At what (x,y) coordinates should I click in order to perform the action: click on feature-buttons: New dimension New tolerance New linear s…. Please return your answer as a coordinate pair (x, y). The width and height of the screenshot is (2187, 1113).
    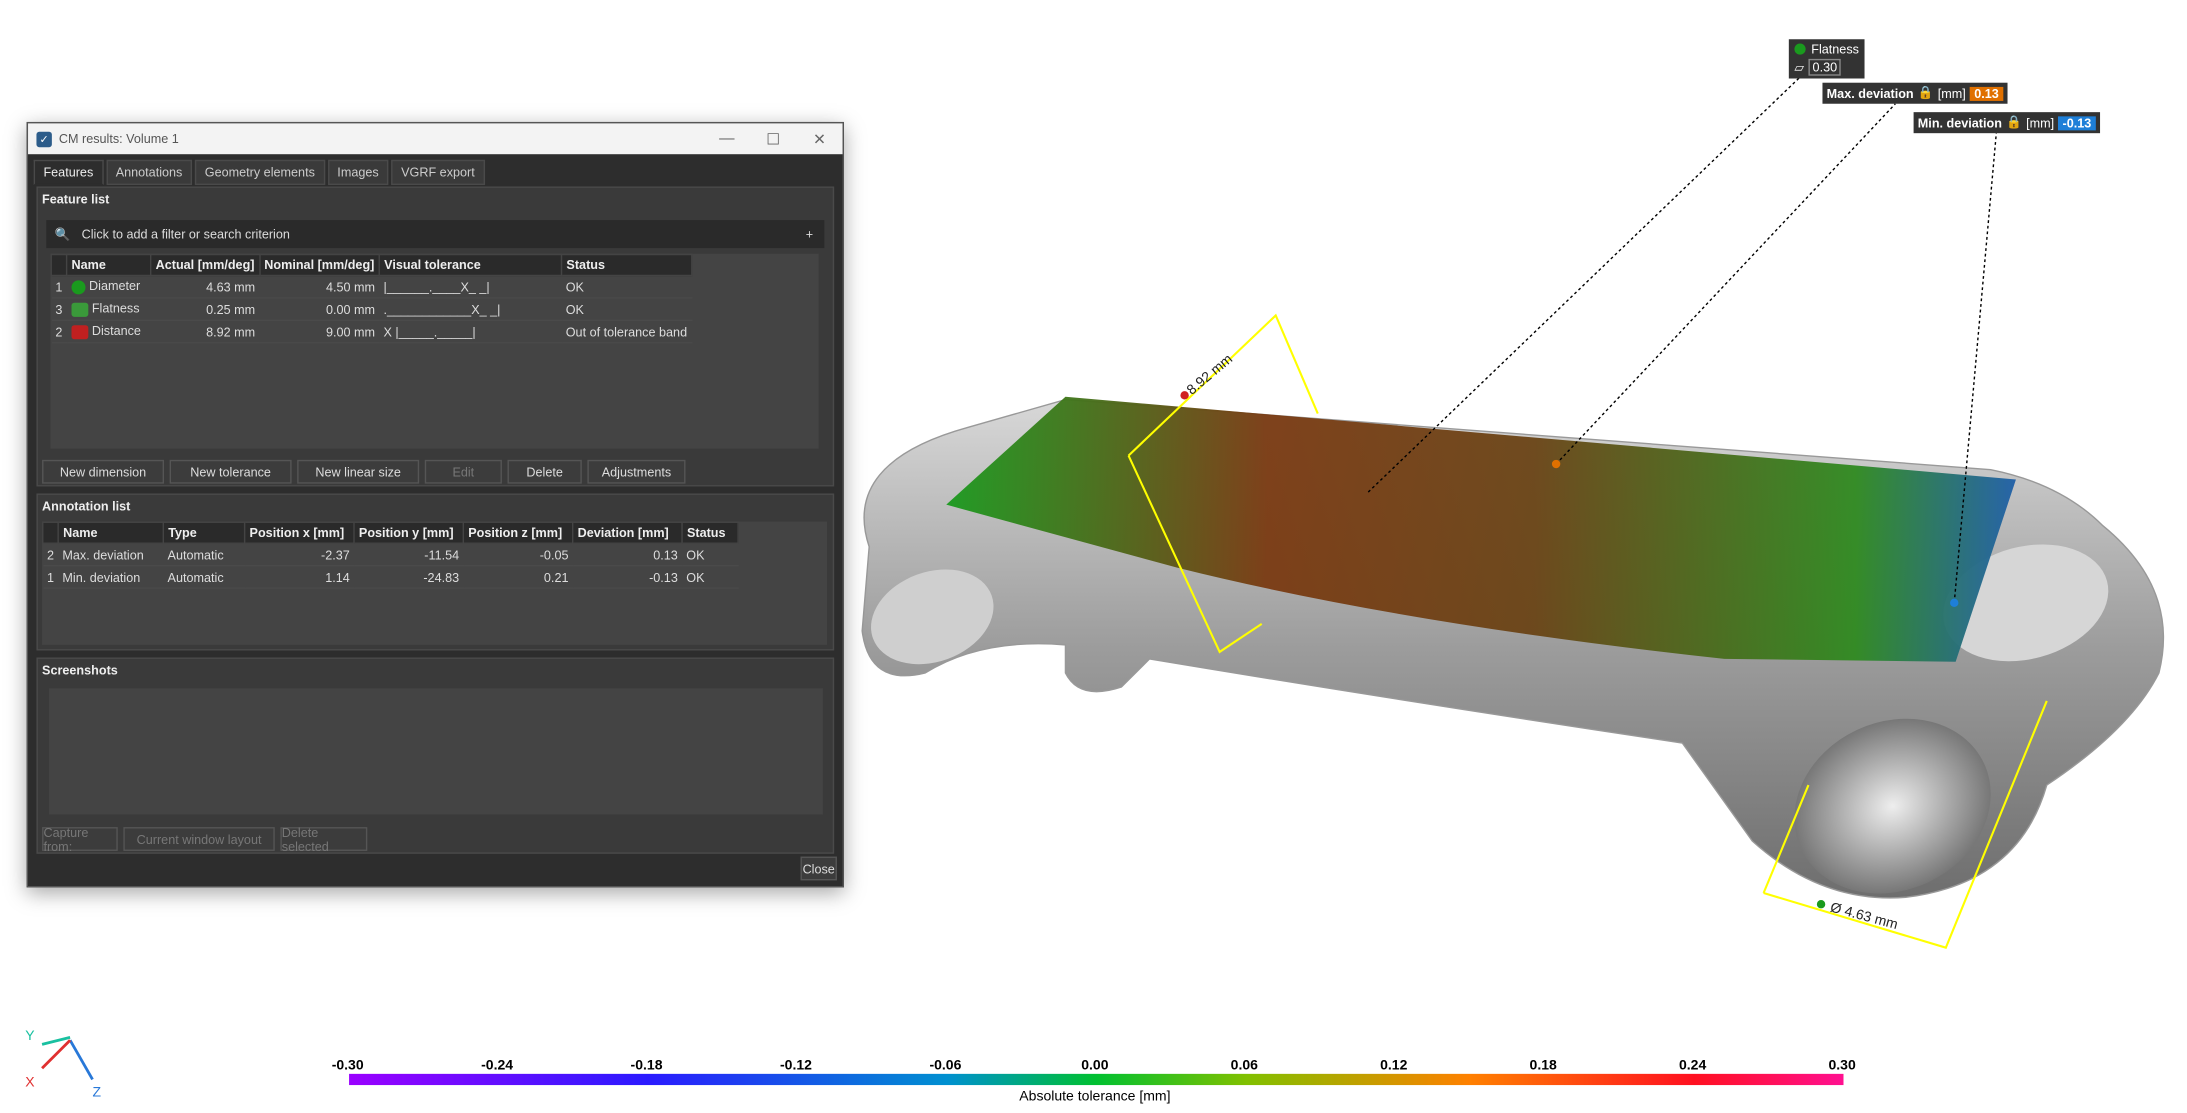
    Looking at the image, I should click on (366, 471).